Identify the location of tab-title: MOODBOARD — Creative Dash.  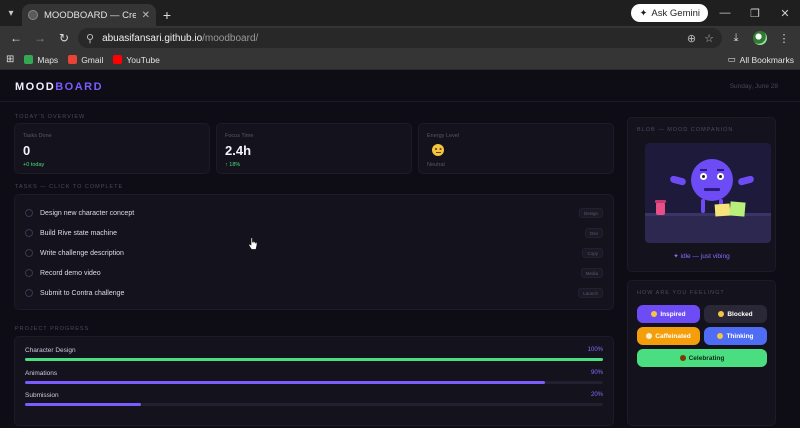
(90, 15).